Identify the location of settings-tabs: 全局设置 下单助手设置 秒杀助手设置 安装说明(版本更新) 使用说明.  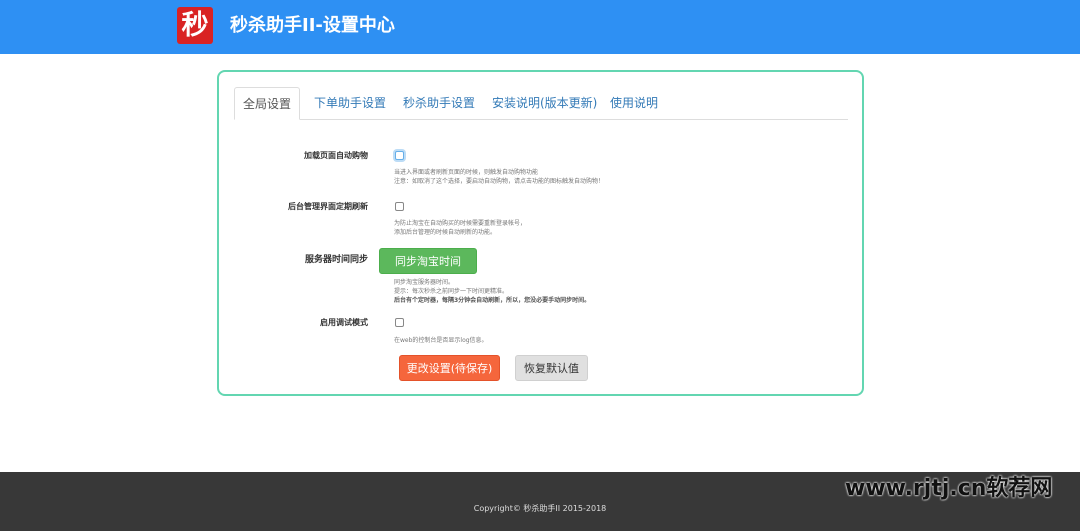
(541, 103).